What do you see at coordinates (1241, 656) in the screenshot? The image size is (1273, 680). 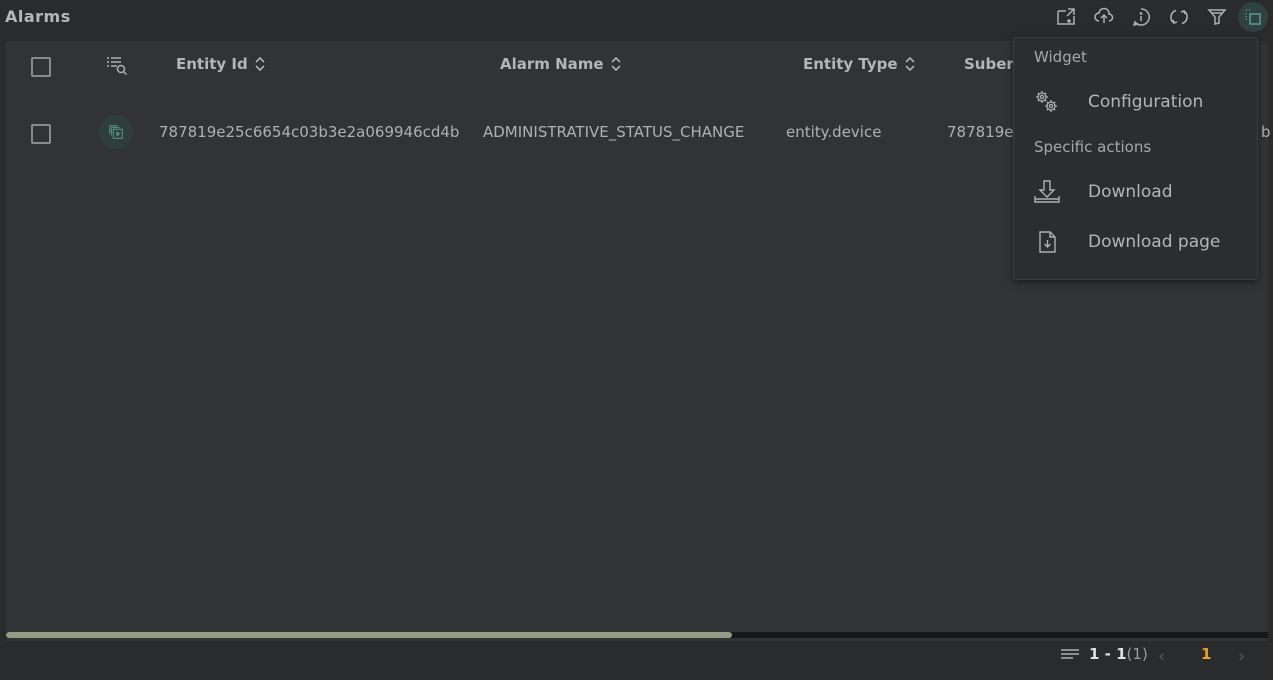 I see `next-page-button: ›` at bounding box center [1241, 656].